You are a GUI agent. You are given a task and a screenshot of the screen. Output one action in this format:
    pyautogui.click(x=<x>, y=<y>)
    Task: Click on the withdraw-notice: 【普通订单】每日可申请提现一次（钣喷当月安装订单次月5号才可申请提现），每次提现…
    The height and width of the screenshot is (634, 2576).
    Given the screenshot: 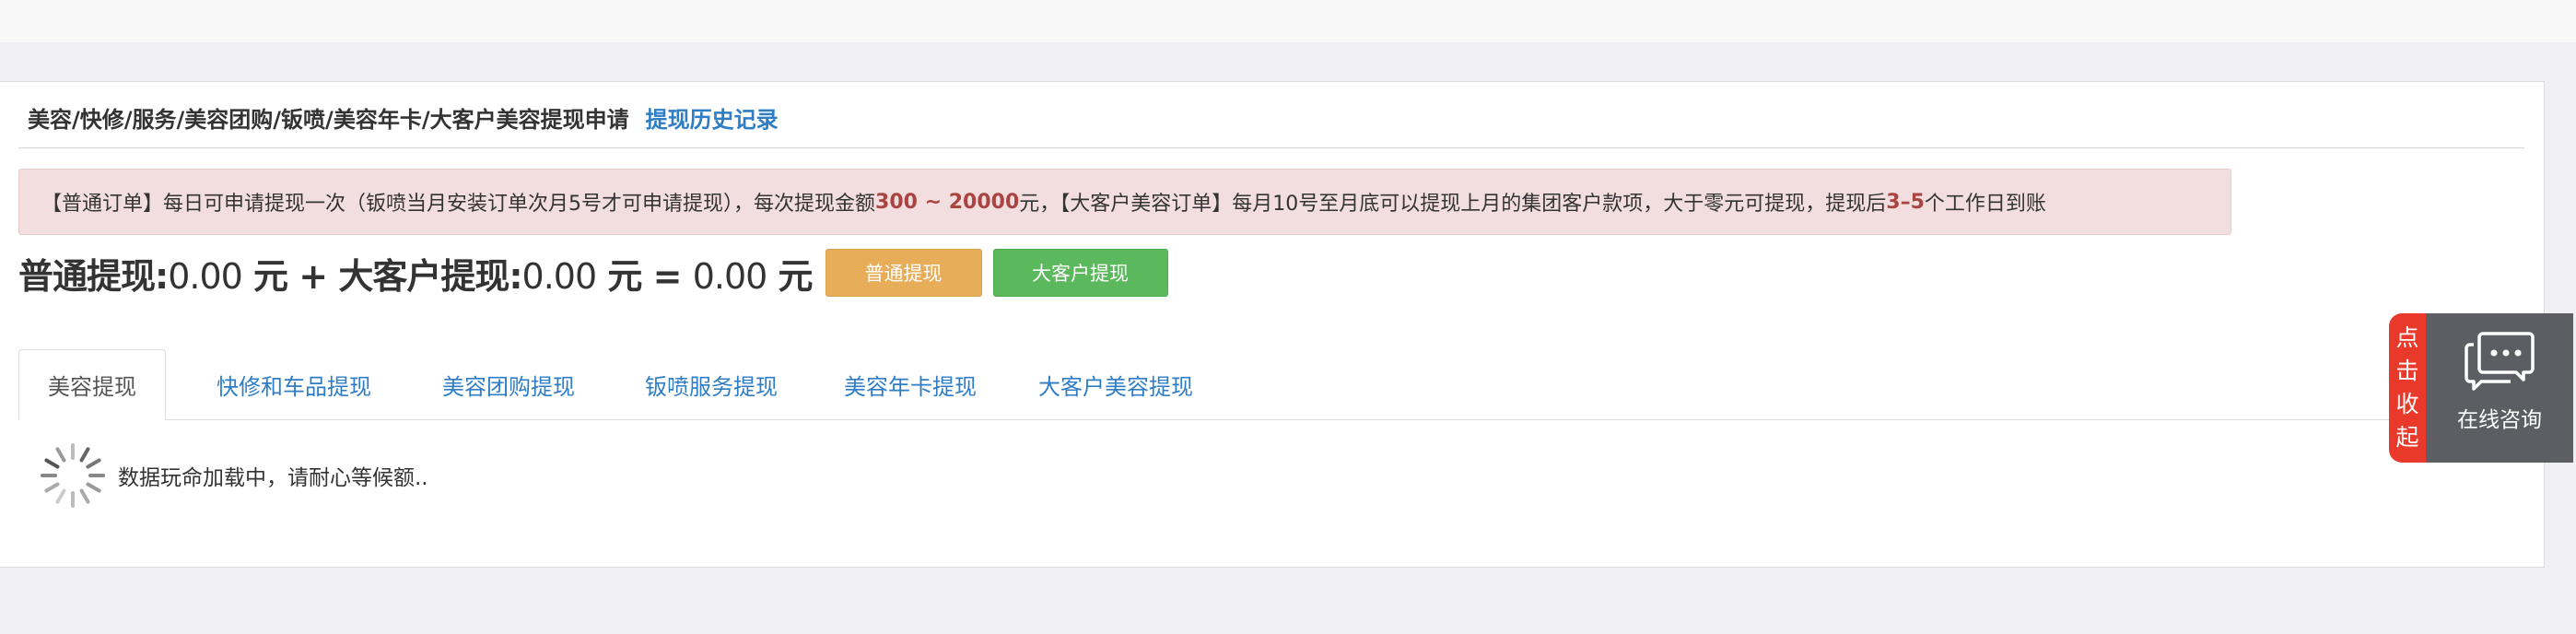 What is the action you would take?
    pyautogui.click(x=1124, y=202)
    